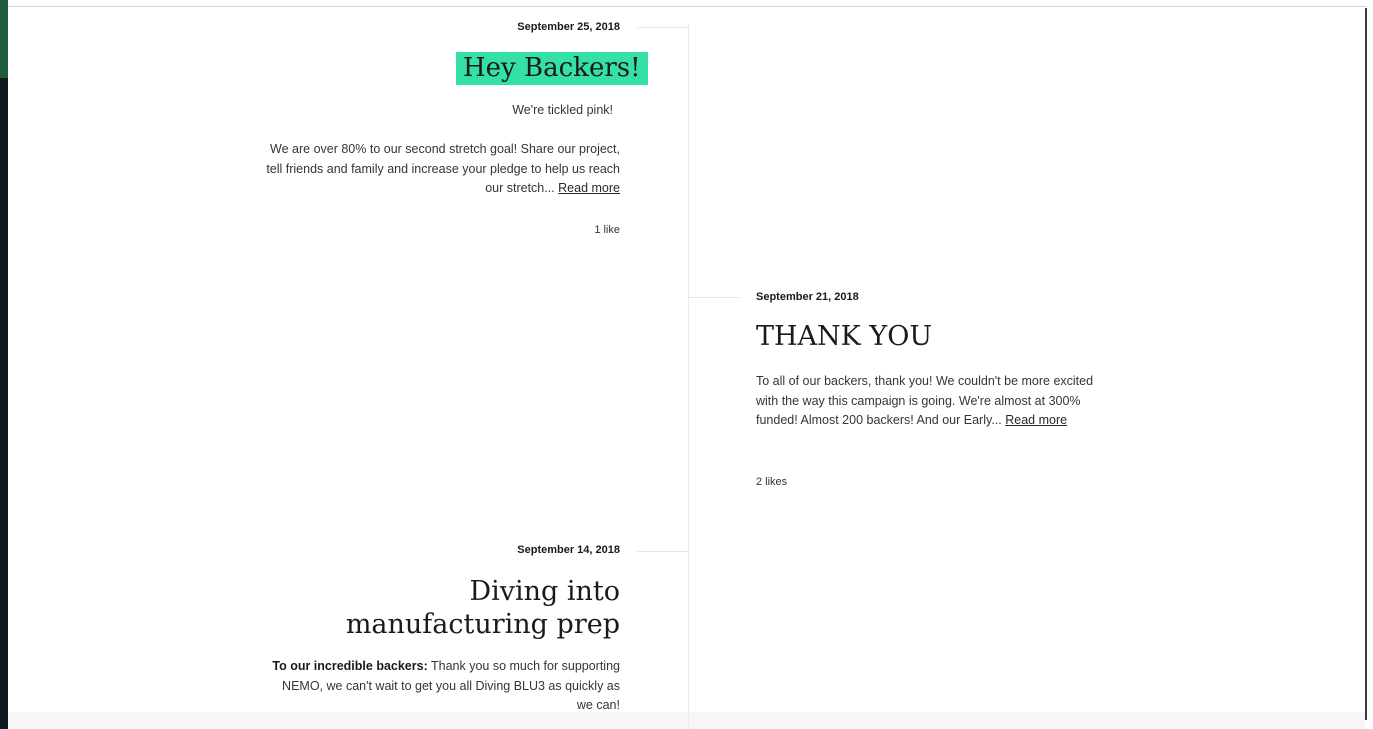 Image resolution: width=1373 pixels, height=729 pixels. I want to click on post-date: September 14, 2018, so click(568, 550).